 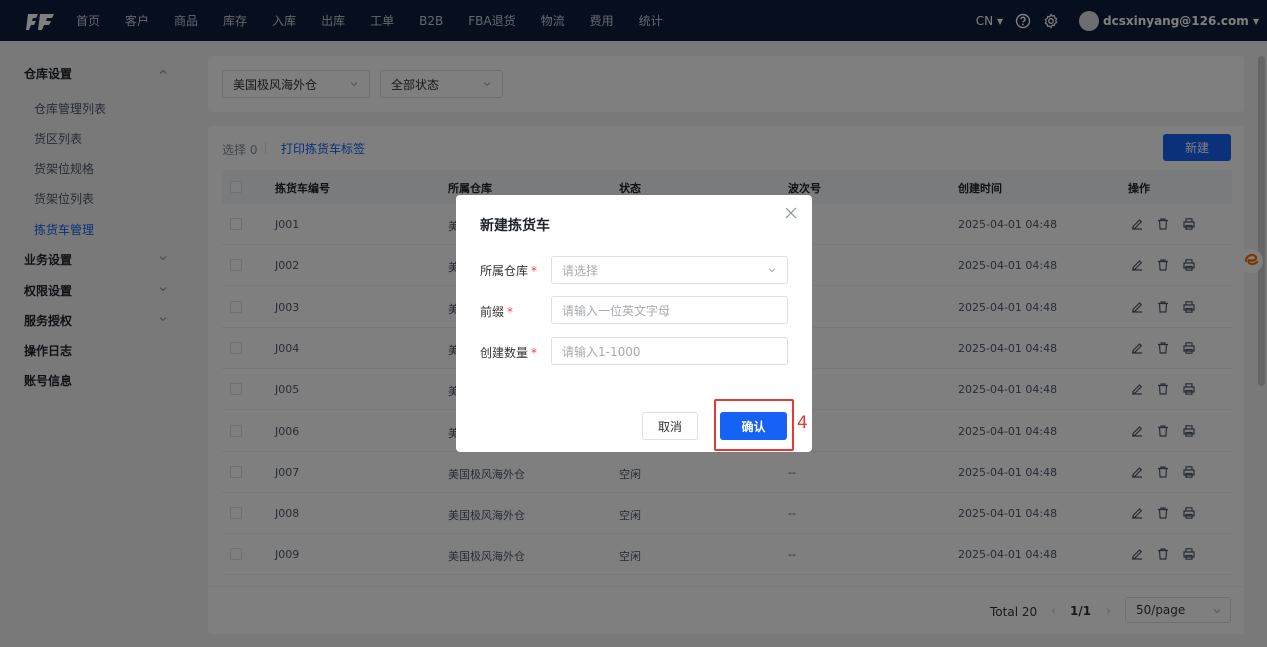 I want to click on prefix-input-placeholder: 请输入一位英文字母, so click(x=616, y=310).